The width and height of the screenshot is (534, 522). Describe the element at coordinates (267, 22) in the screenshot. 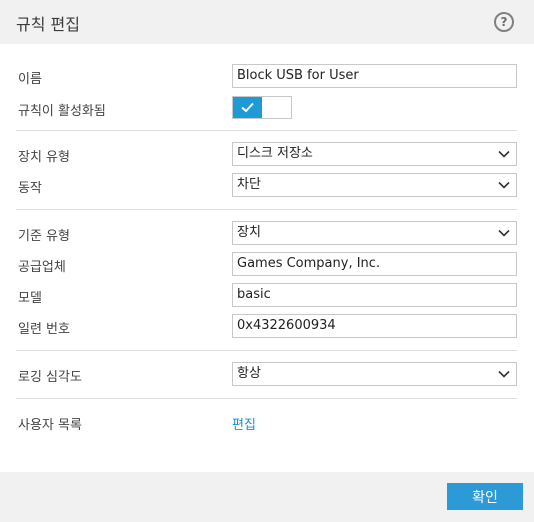

I see `dialog-header: 규칙 편집 ?` at that location.